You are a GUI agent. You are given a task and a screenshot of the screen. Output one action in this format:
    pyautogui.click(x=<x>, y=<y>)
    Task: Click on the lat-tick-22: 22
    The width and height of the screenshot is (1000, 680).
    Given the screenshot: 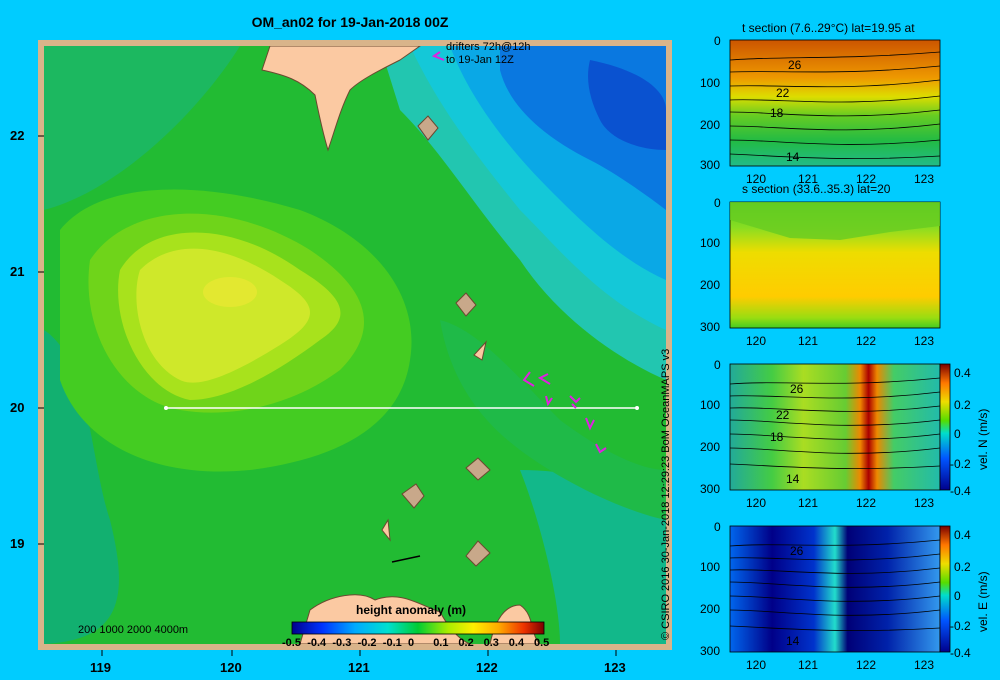 What is the action you would take?
    pyautogui.click(x=17, y=135)
    